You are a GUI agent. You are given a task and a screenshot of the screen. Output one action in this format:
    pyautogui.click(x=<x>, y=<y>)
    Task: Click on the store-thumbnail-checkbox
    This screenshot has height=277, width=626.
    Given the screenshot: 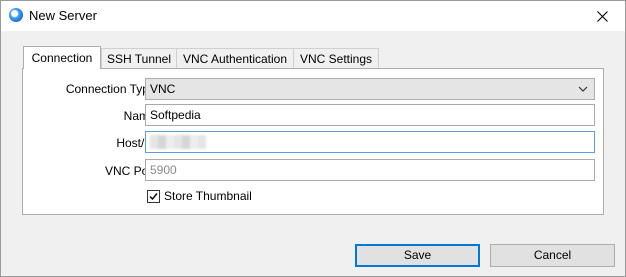 What is the action you would take?
    pyautogui.click(x=153, y=196)
    